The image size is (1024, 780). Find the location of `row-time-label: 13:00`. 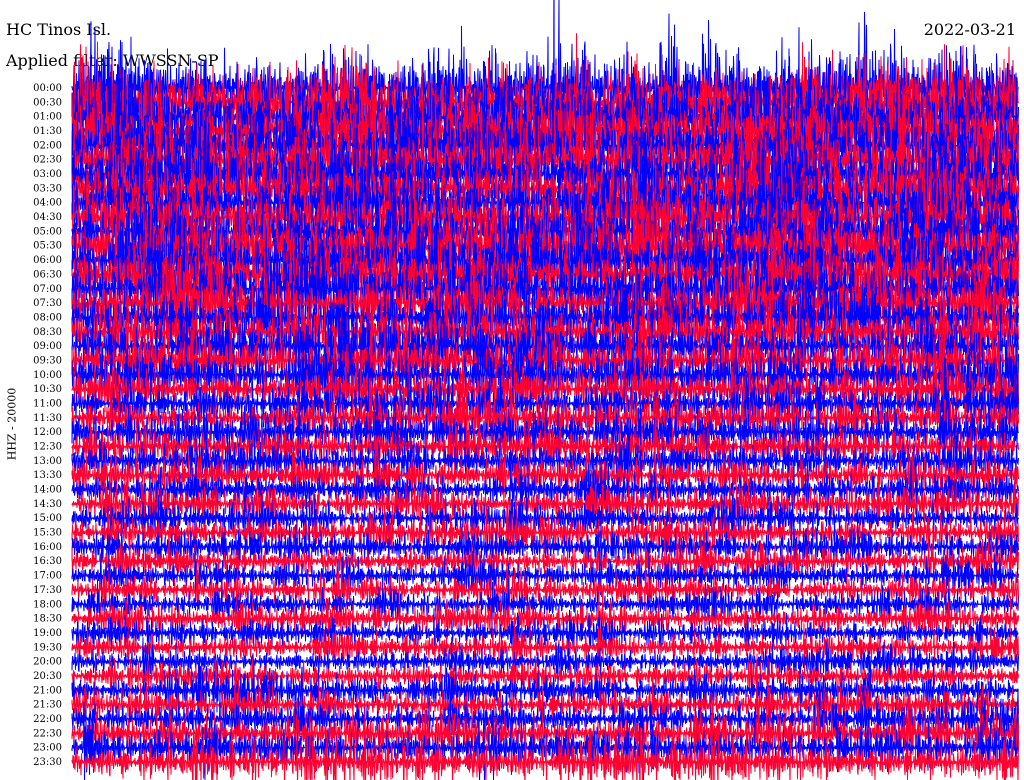

row-time-label: 13:00 is located at coordinates (47, 461).